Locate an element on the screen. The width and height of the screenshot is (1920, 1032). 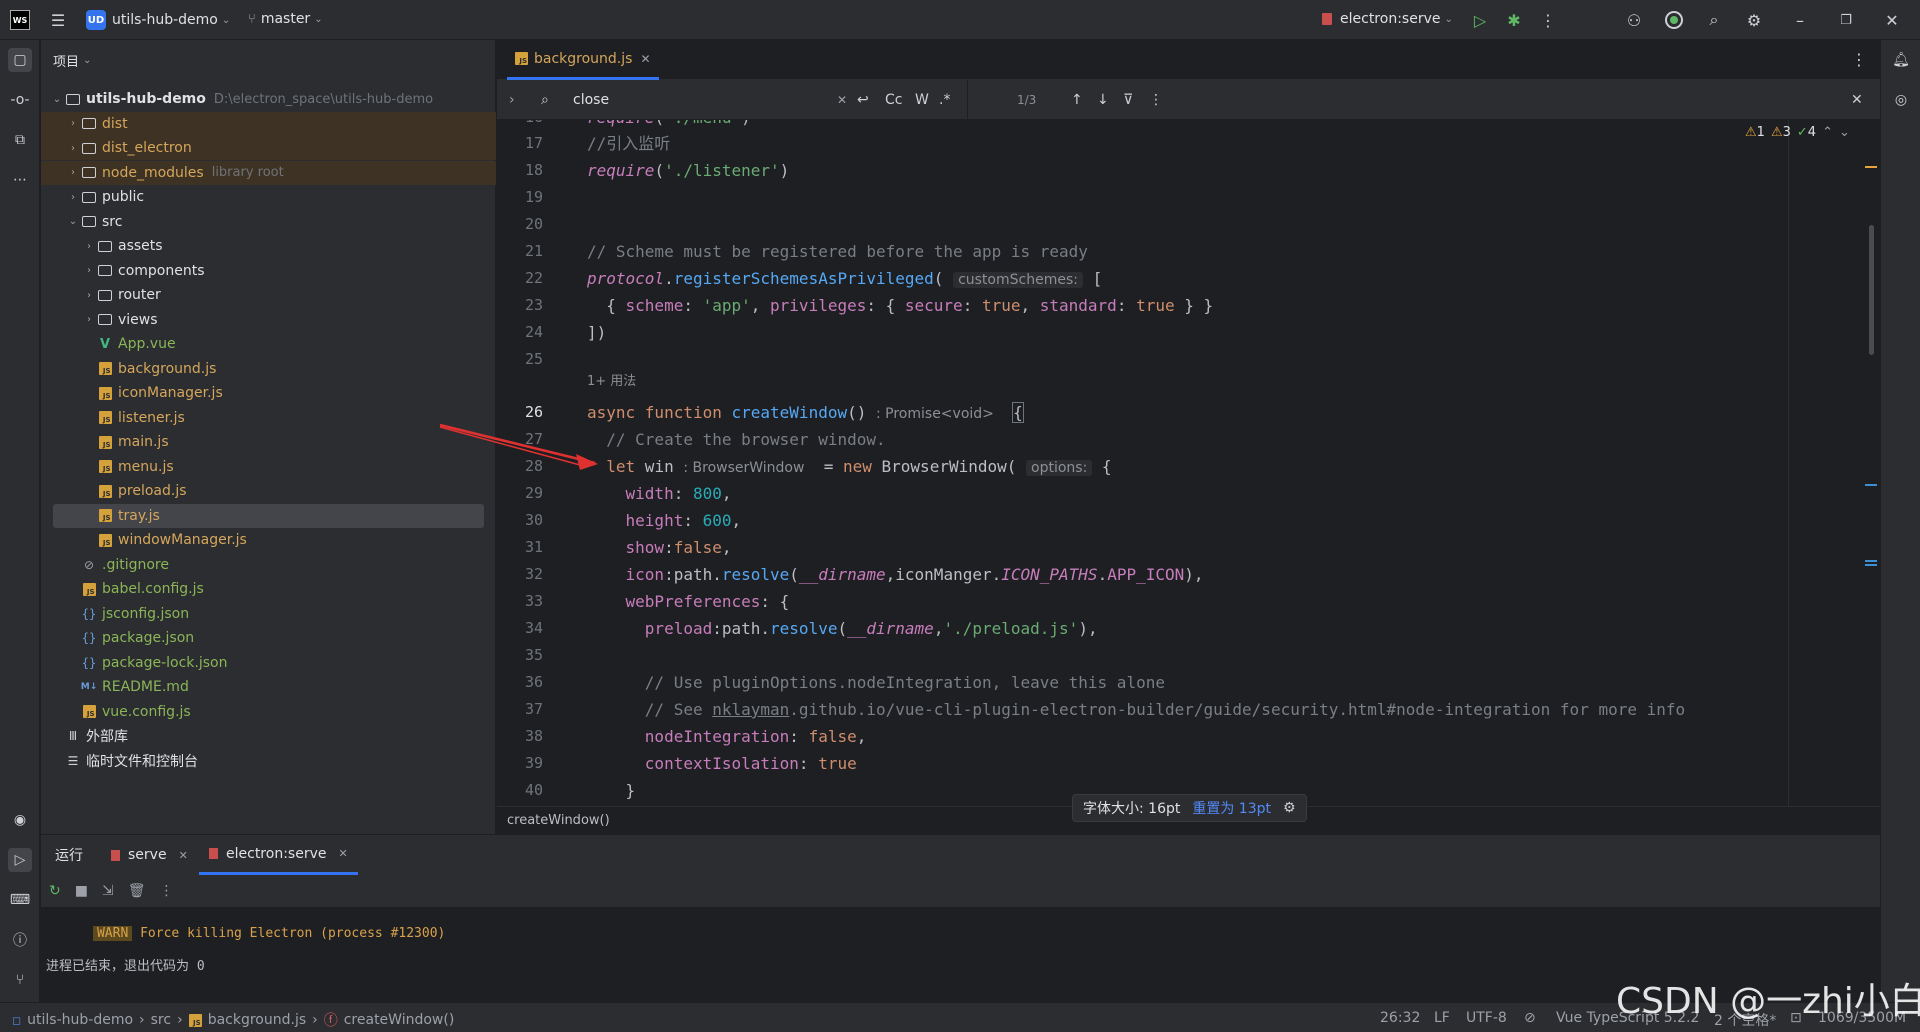
notifications-icon: 🔔︎ is located at coordinates (1901, 60).